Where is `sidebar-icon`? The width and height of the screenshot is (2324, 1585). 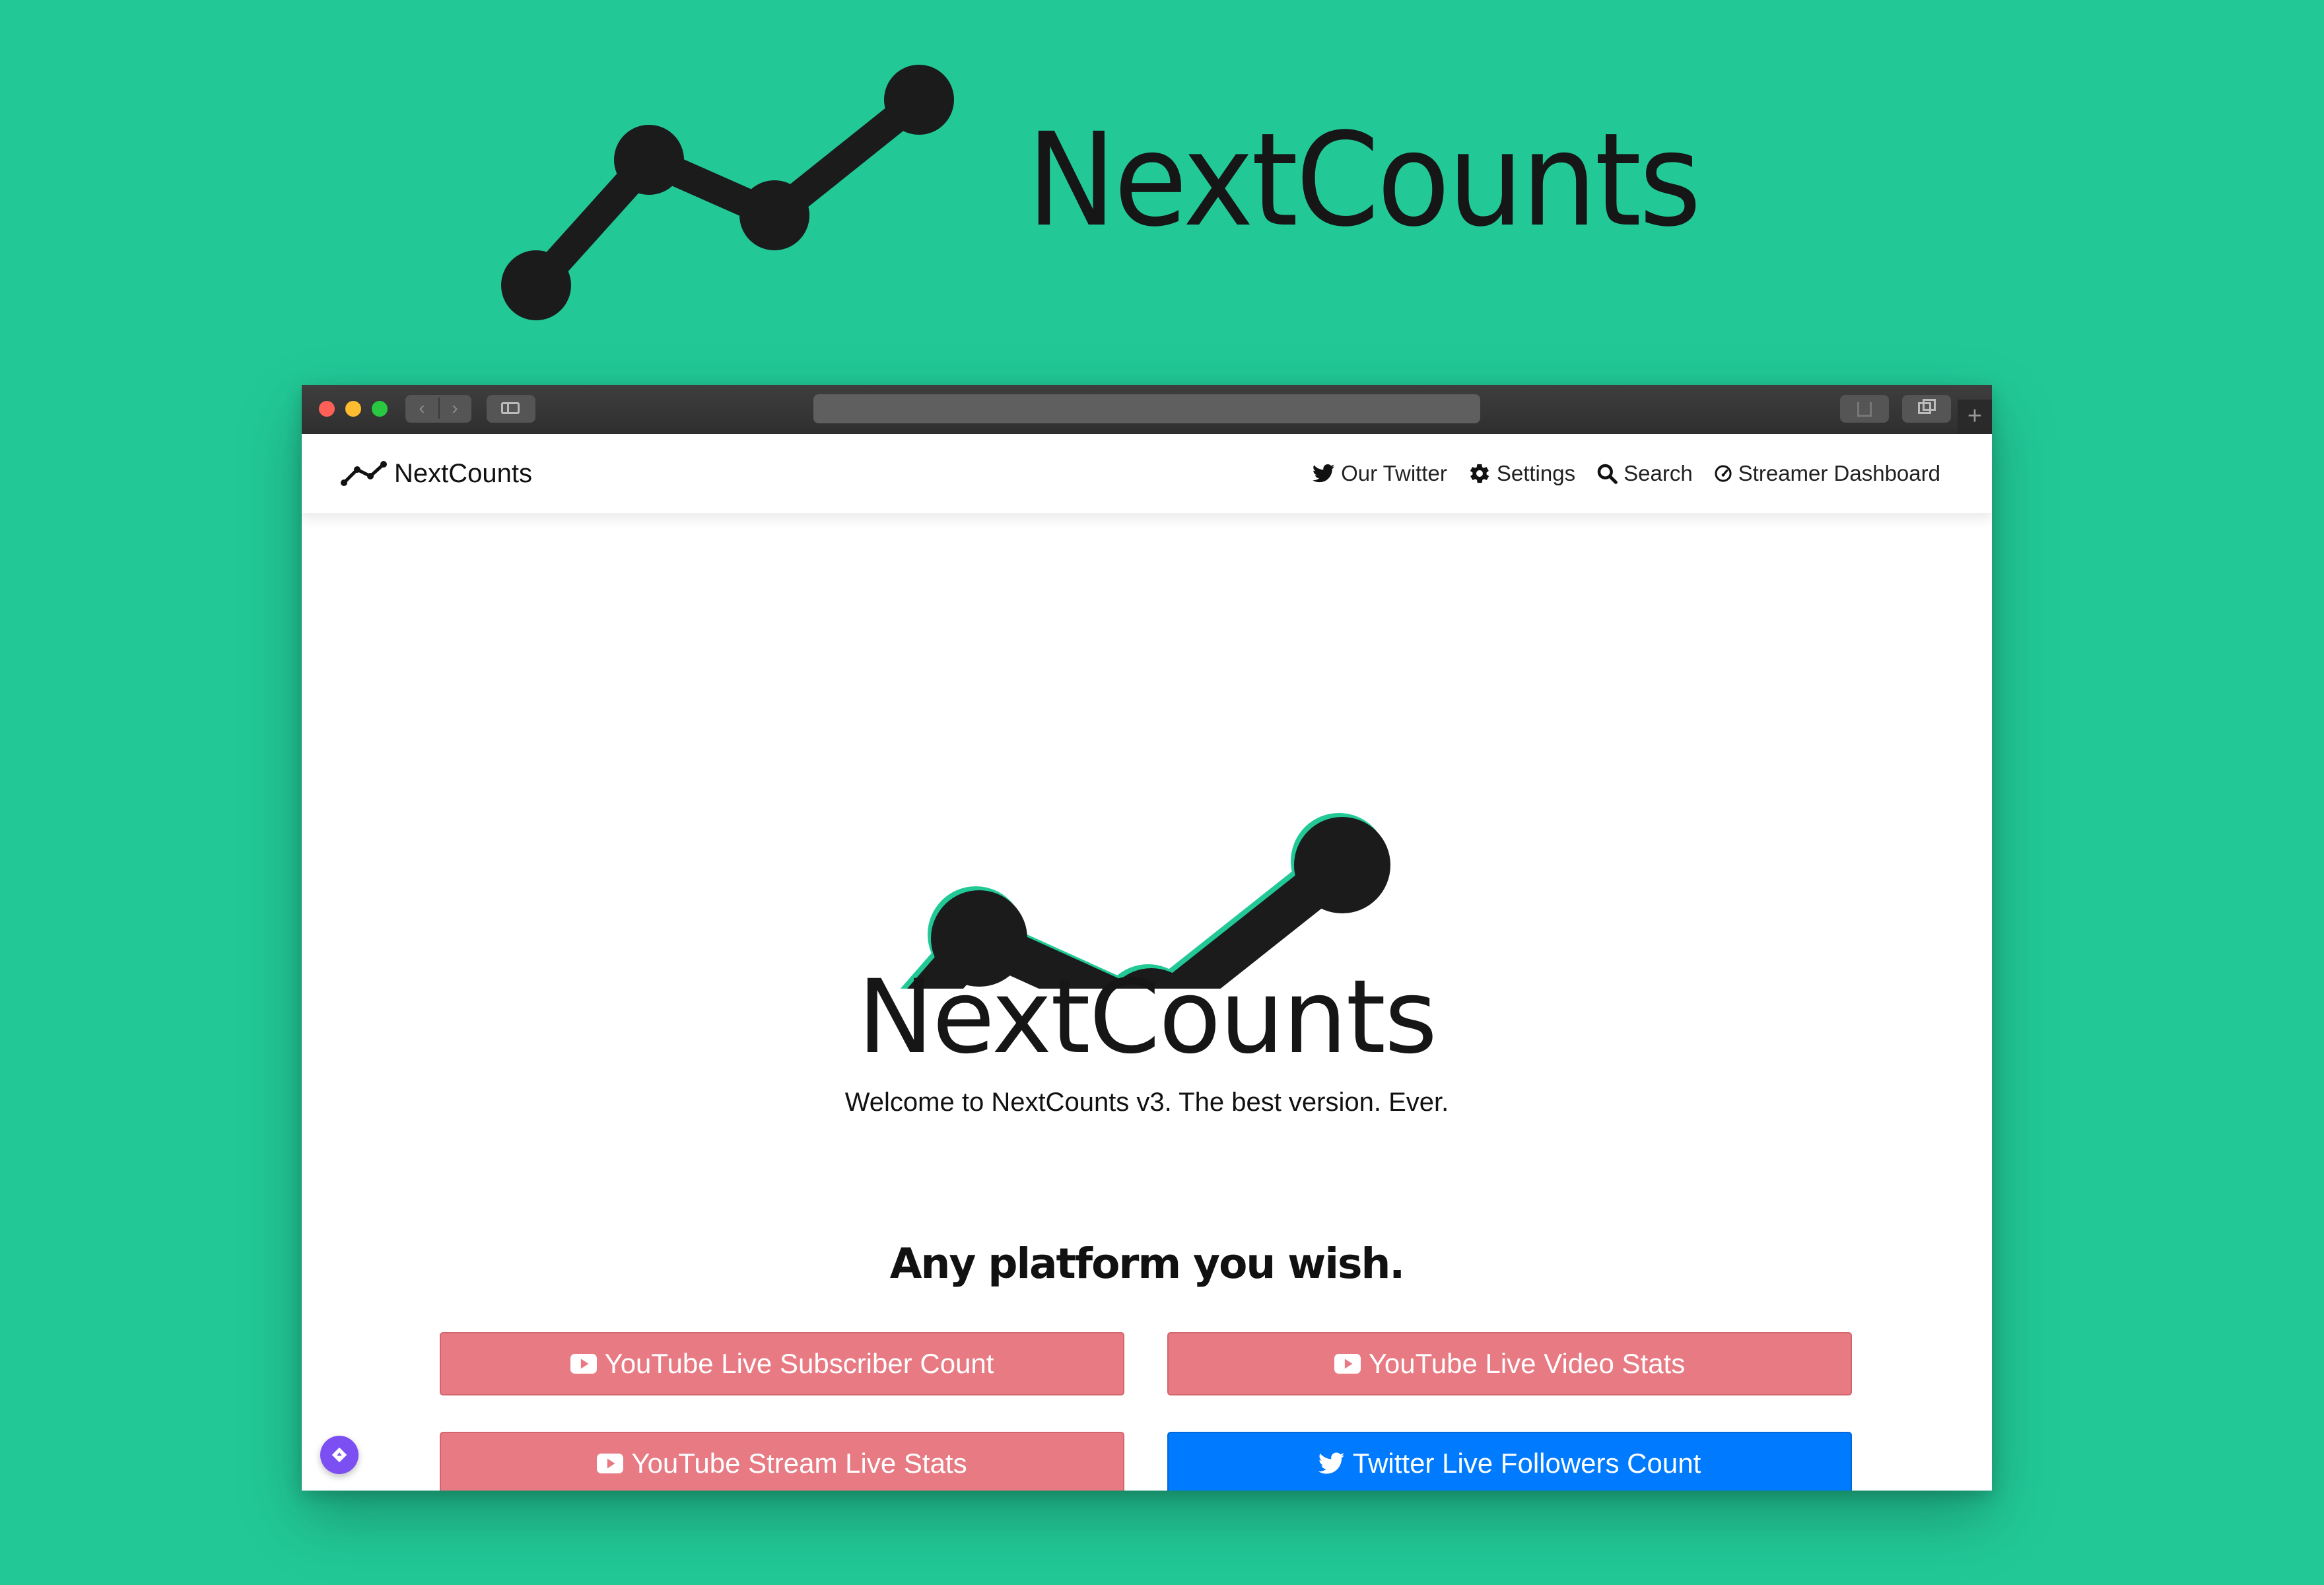
sidebar-icon is located at coordinates (511, 408).